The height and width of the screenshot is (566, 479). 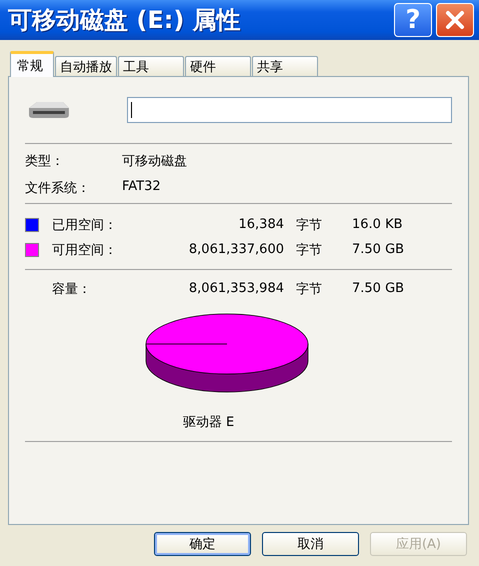 What do you see at coordinates (86, 66) in the screenshot?
I see `tab: 自动播放` at bounding box center [86, 66].